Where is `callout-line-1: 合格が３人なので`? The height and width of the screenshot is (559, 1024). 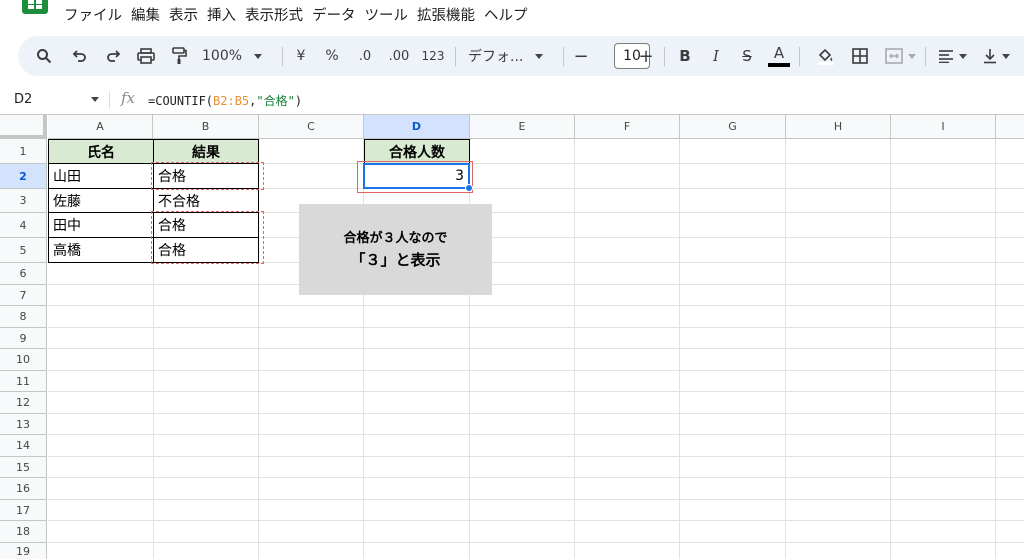
callout-line-1: 合格が３人なので is located at coordinates (395, 238).